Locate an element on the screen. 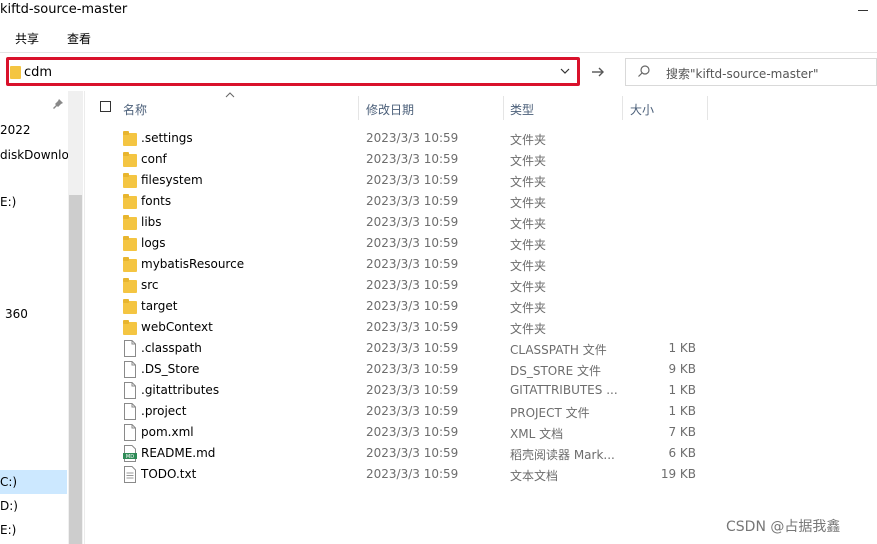 The width and height of the screenshot is (877, 544). nav-item-drive-d: D:) is located at coordinates (9, 506).